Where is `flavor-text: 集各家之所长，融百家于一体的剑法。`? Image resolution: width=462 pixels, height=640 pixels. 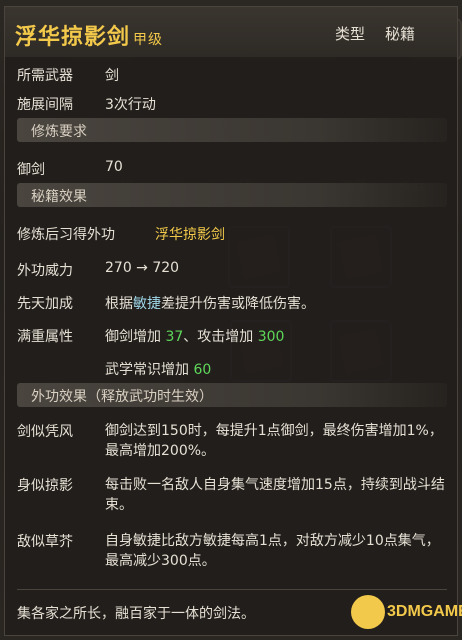 flavor-text: 集各家之所长，融百家于一体的剑法。 is located at coordinates (136, 614).